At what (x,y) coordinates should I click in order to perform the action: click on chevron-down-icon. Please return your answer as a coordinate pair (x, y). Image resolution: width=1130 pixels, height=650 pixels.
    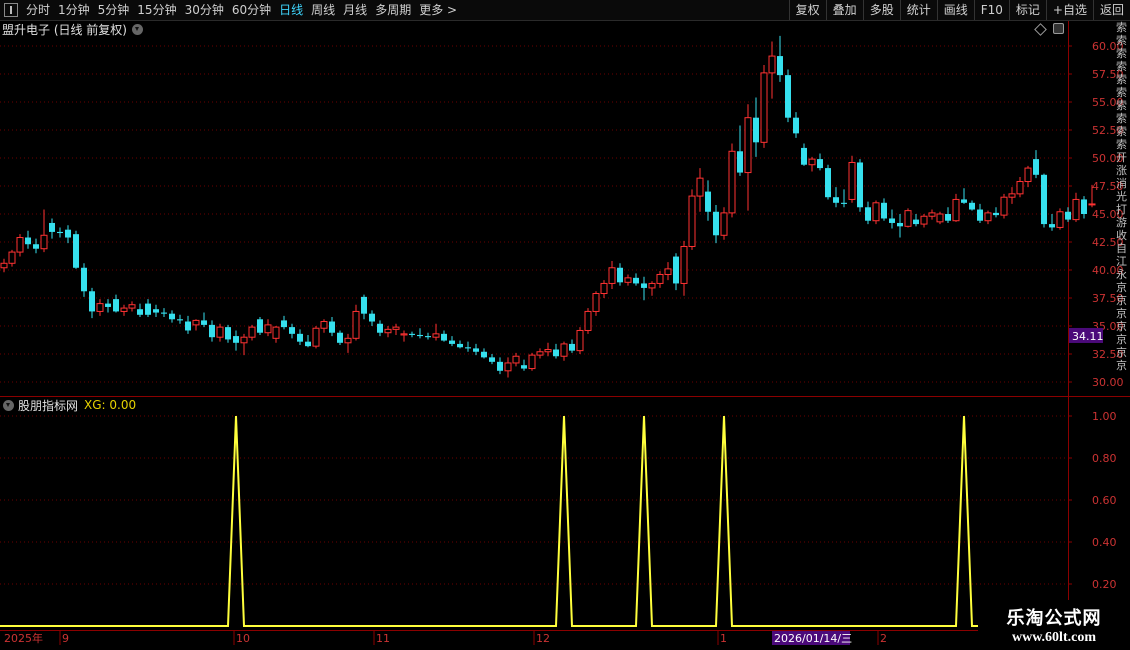
    Looking at the image, I should click on (8, 405).